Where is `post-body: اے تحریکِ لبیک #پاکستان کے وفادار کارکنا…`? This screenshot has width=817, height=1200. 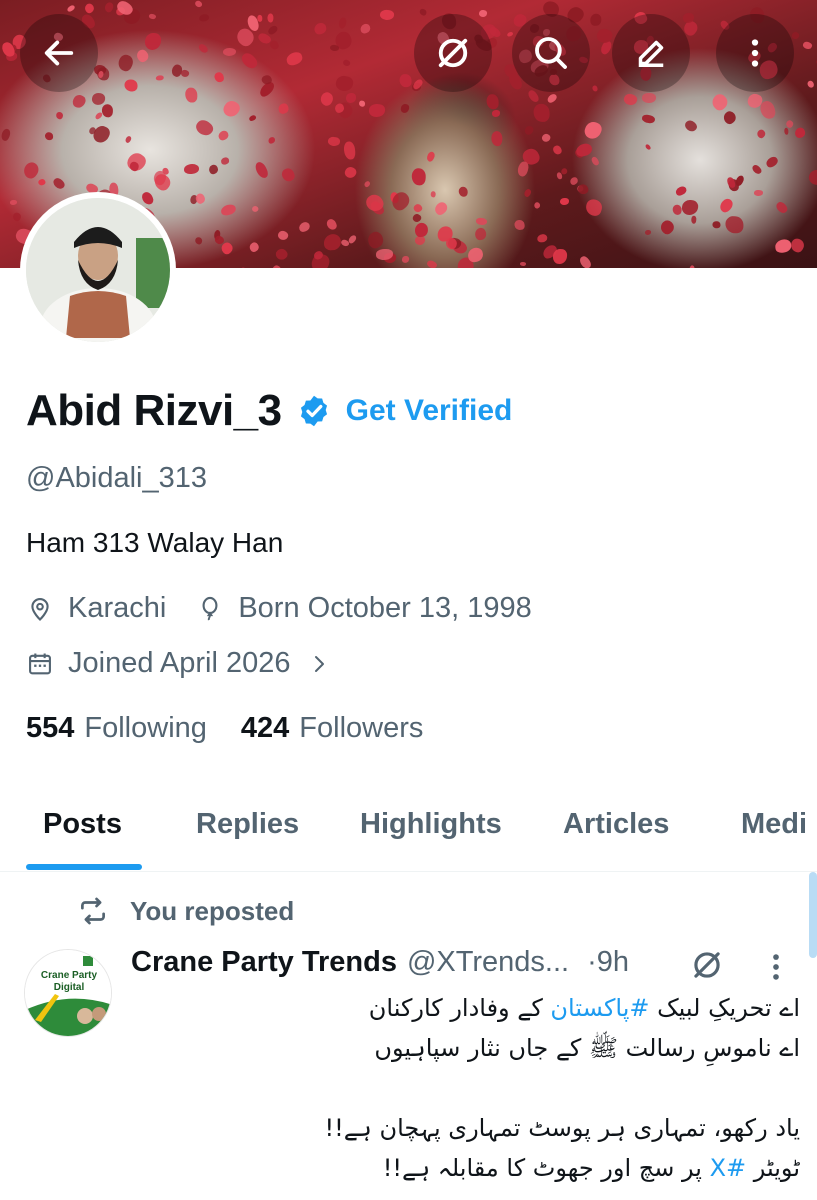 post-body: اے تحریکِ لبیک #پاکستان کے وفادار کارکنا… is located at coordinates (465, 1088).